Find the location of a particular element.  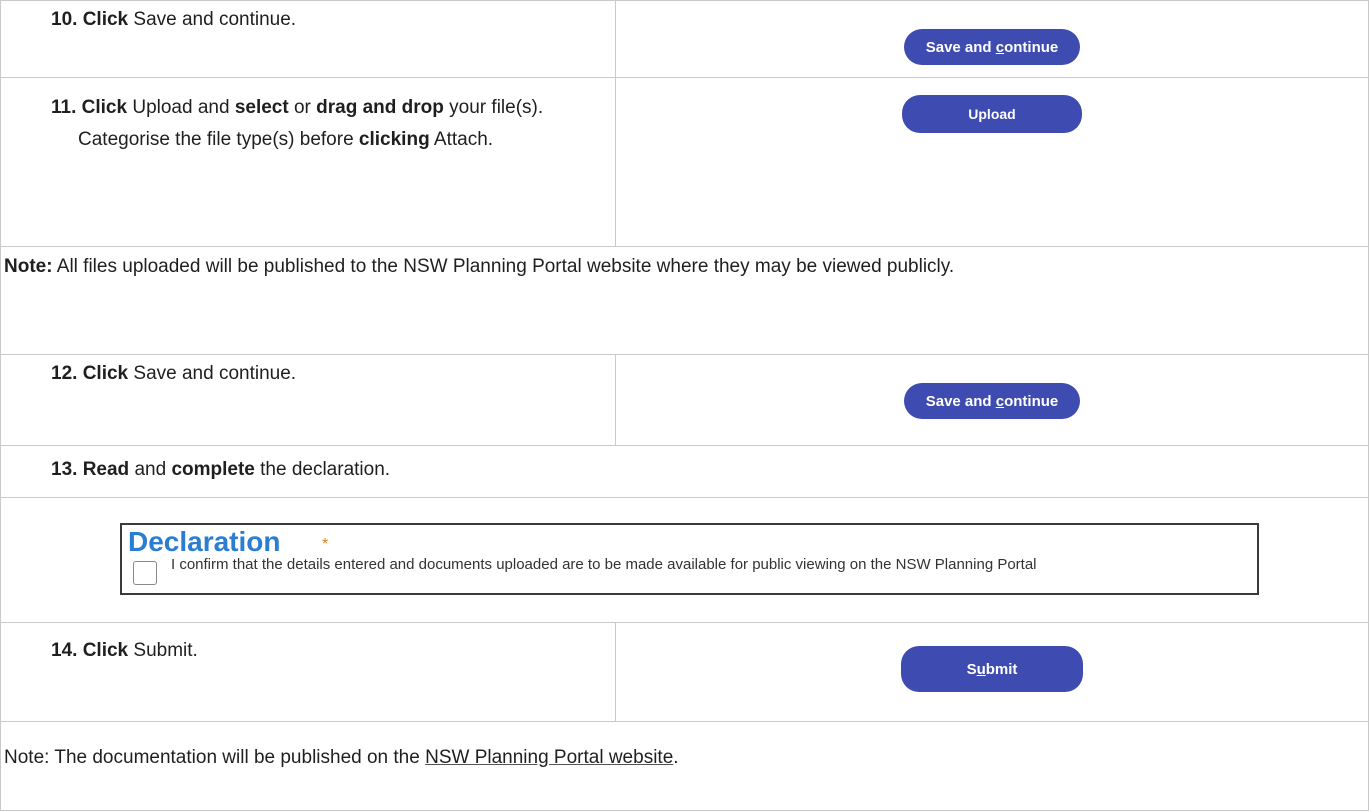

step-10-image: Save and continue is located at coordinates (992, 39).